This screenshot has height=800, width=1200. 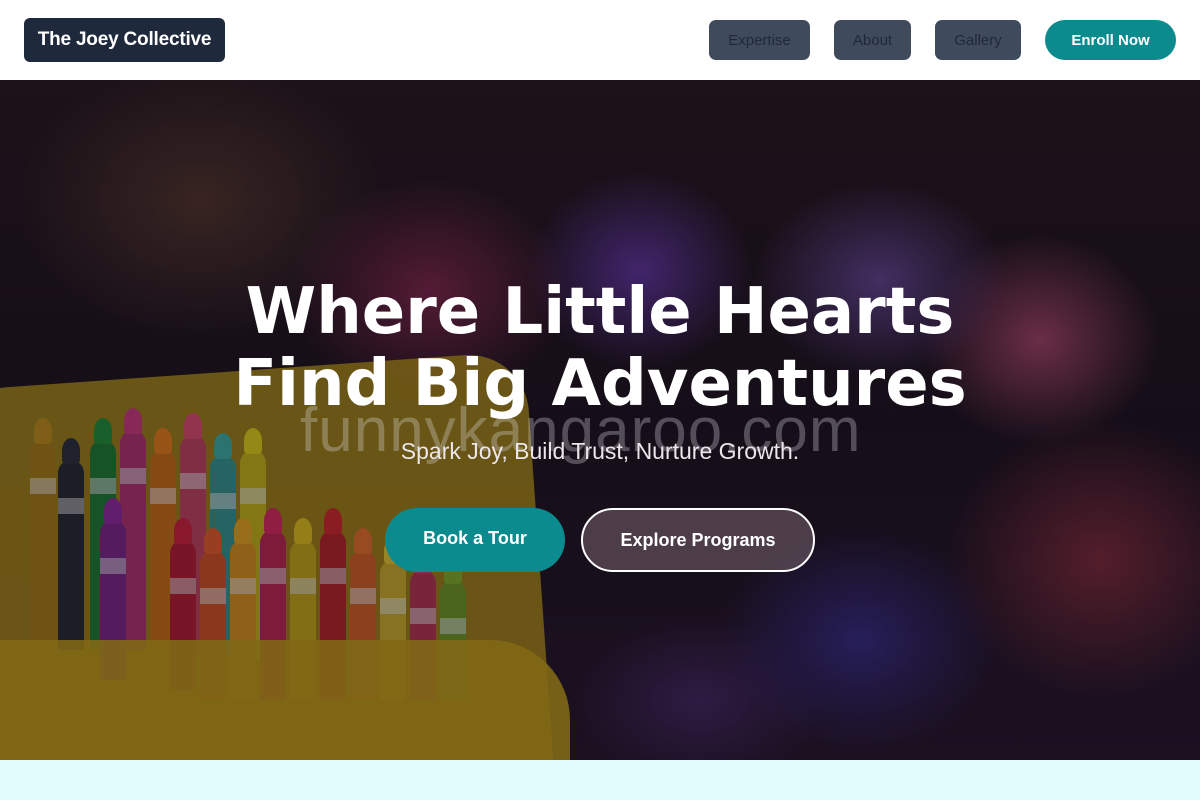 What do you see at coordinates (600, 451) in the screenshot?
I see `hero-subtitle: Spark Joy, Build Trust, Nurture Growth.` at bounding box center [600, 451].